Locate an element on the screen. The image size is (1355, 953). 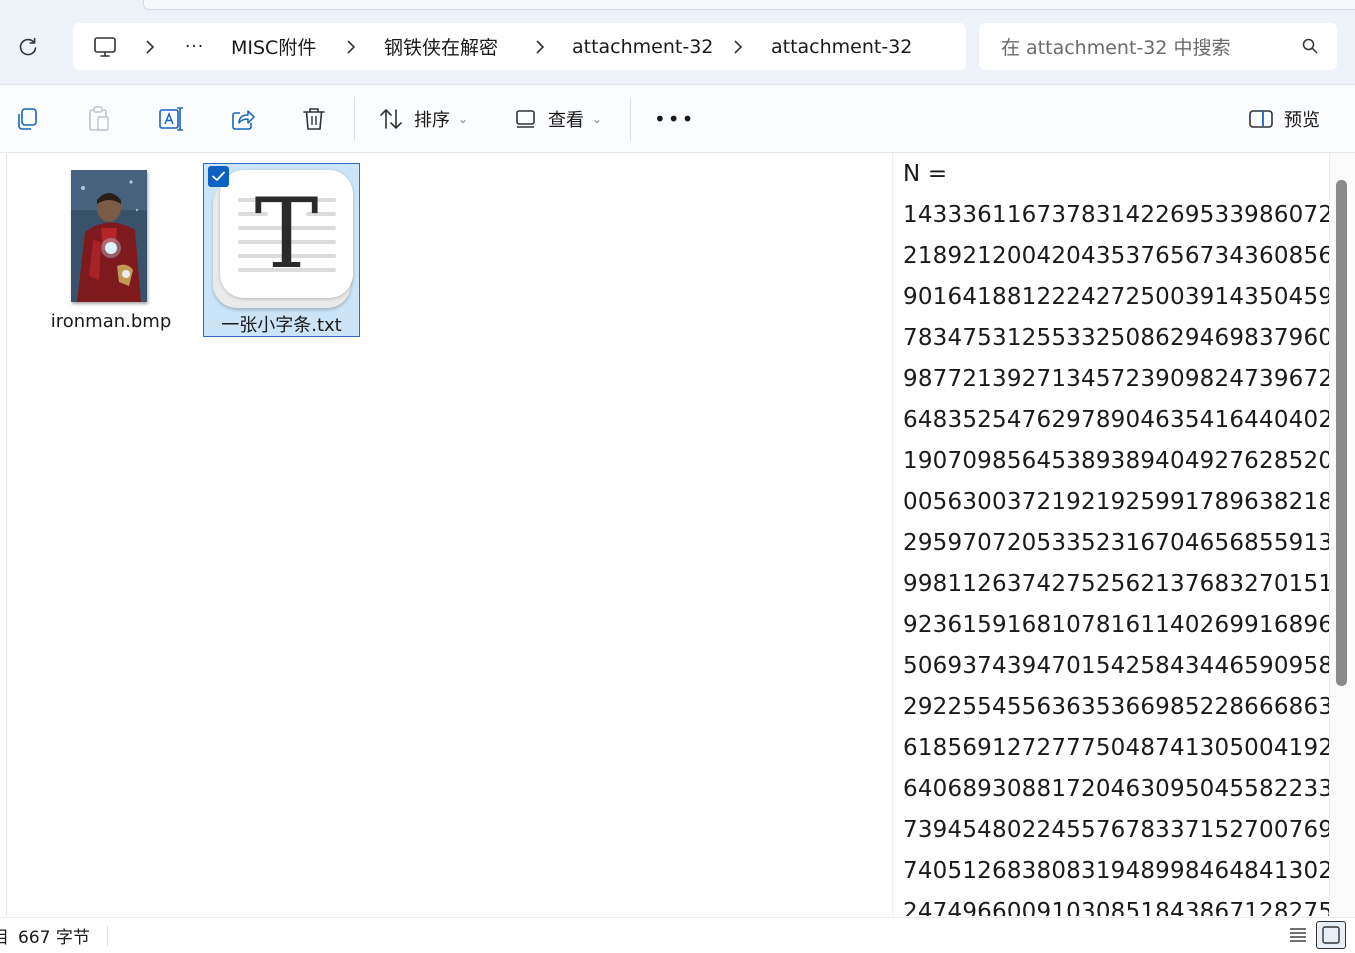
preview-line: 740512683808319489984648413020 is located at coordinates (1116, 871).